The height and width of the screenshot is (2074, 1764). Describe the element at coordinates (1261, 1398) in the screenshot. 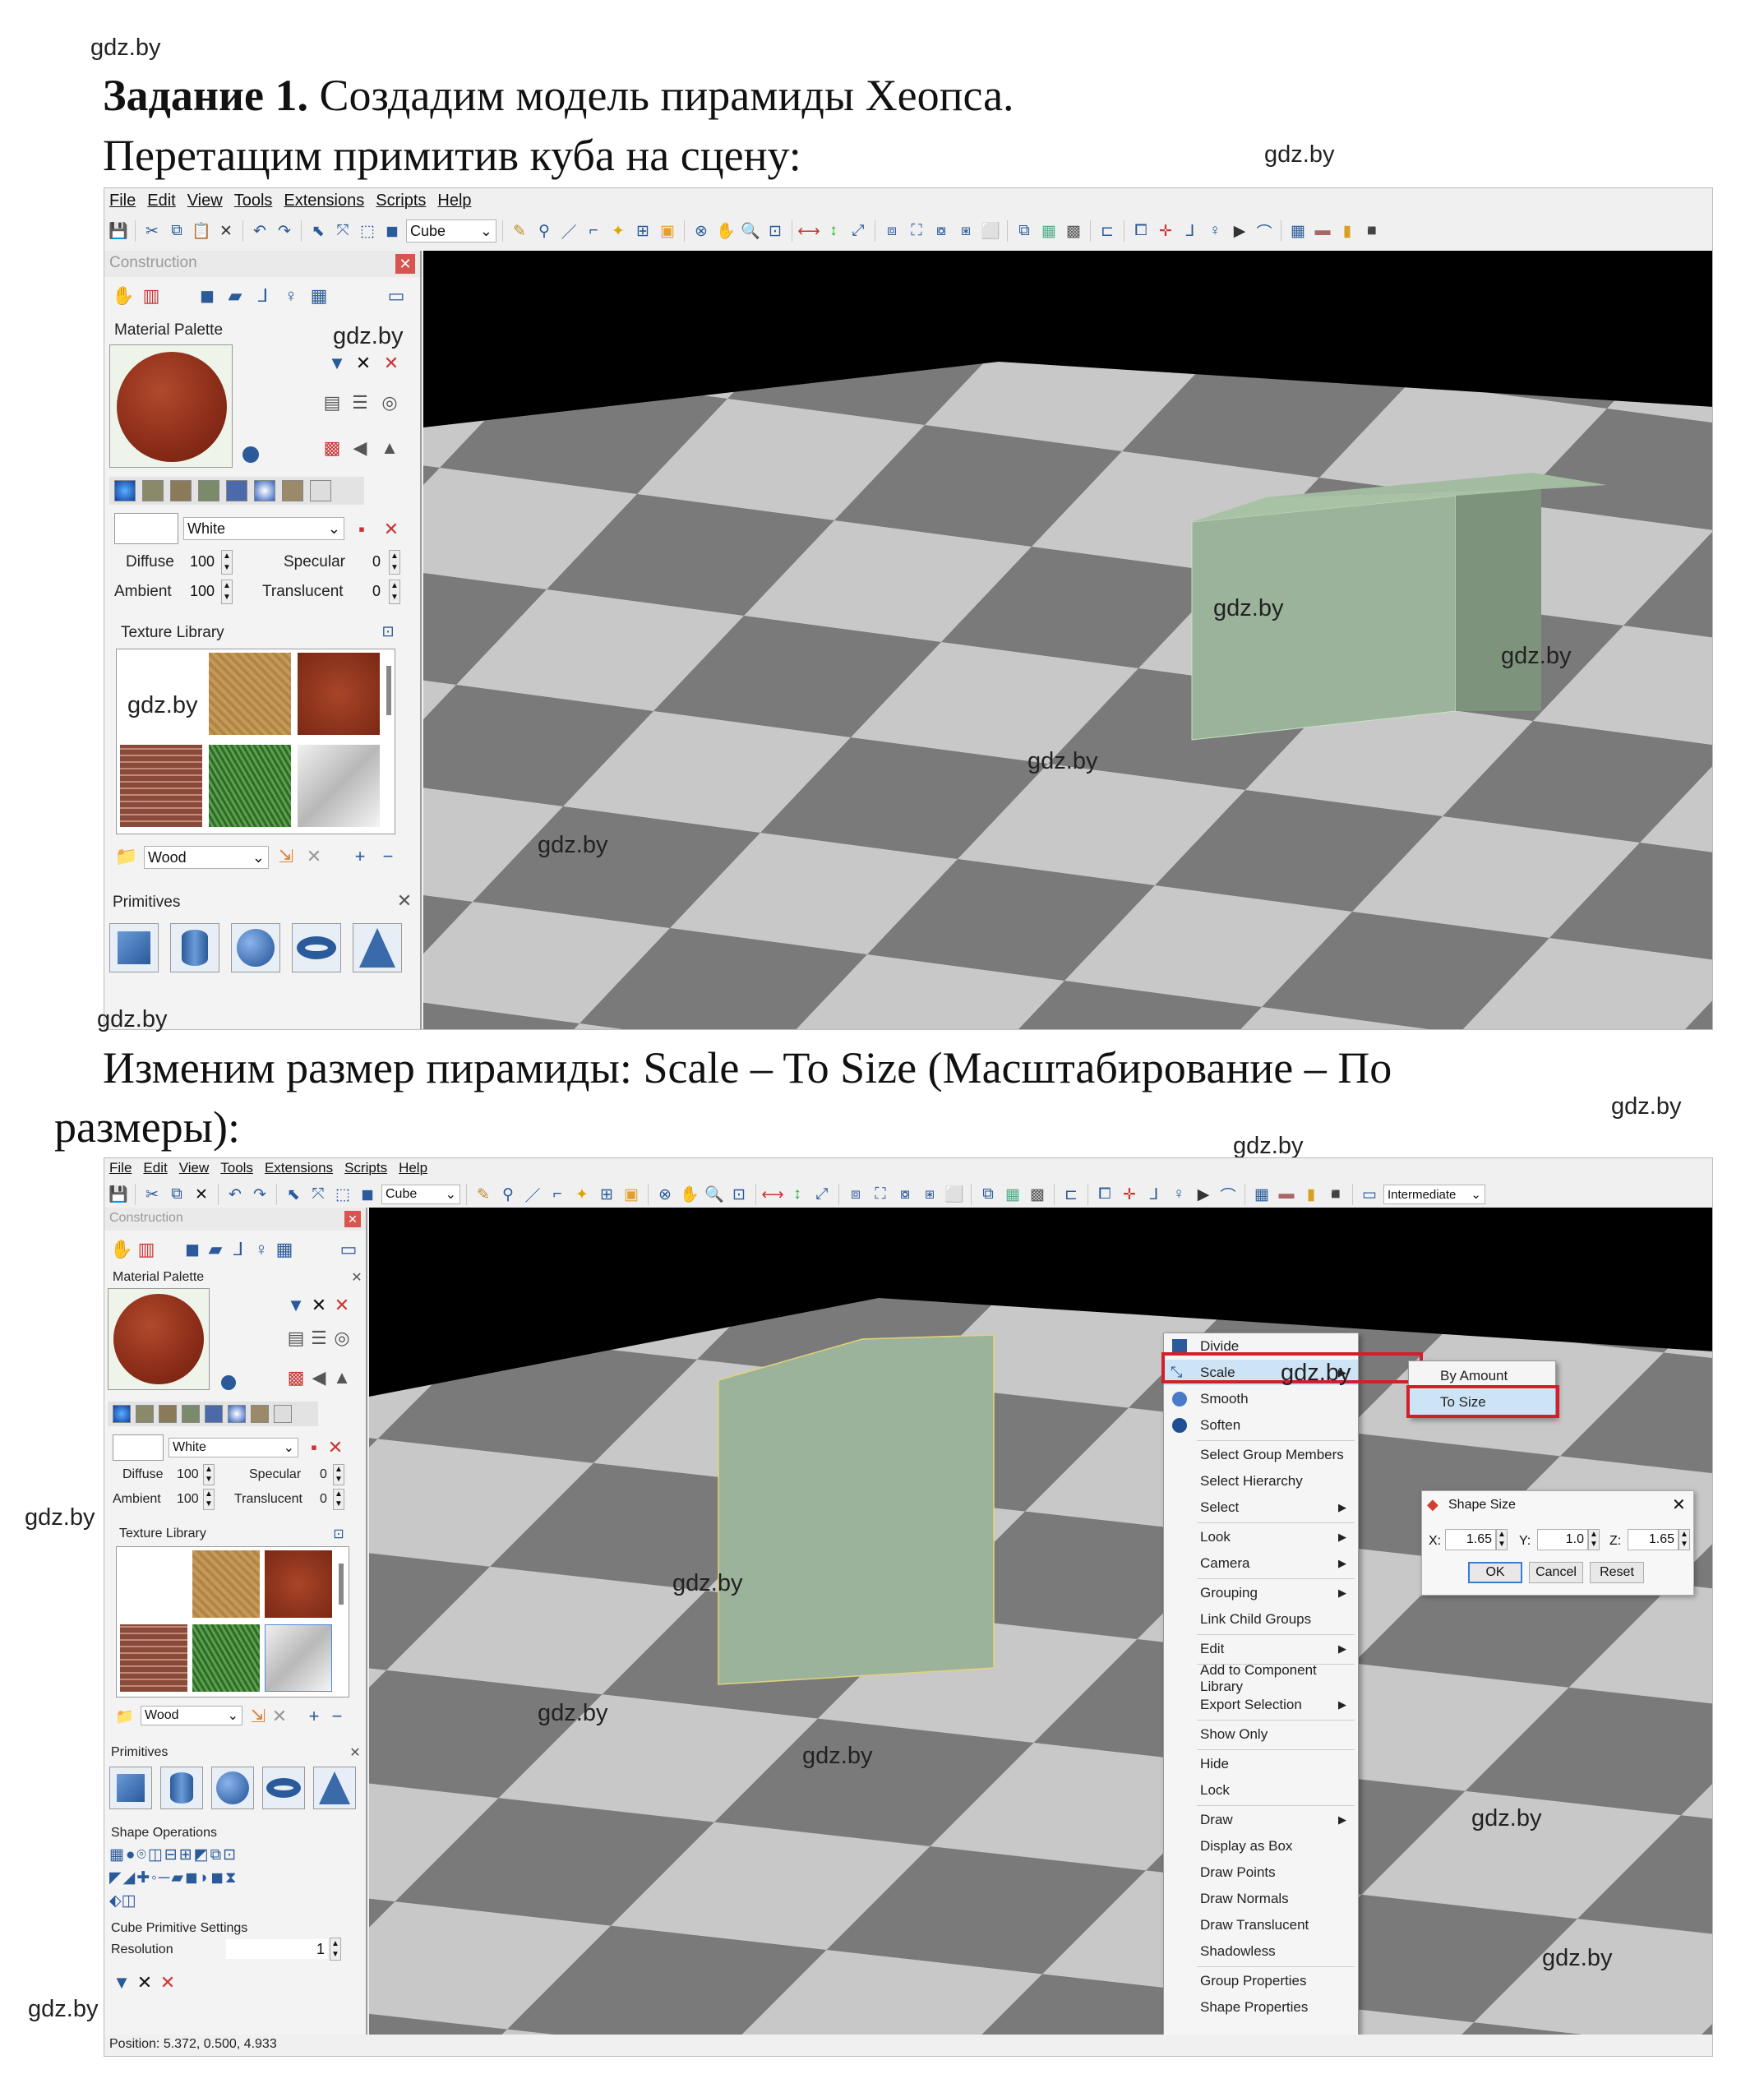

I see `menu-item-smooth: Smooth` at that location.